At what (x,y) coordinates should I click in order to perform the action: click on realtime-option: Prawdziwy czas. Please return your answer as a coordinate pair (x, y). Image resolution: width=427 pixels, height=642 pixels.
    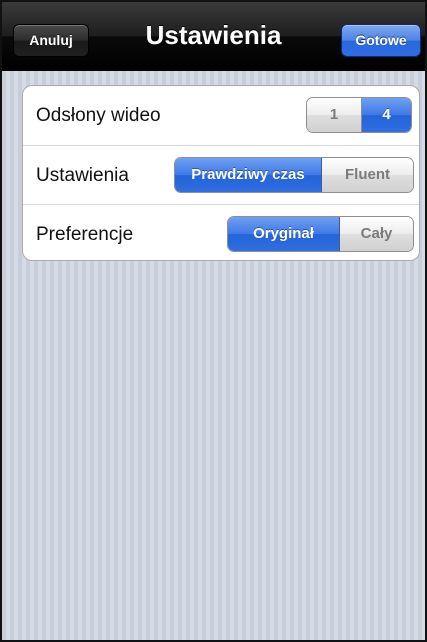
    Looking at the image, I should click on (248, 175).